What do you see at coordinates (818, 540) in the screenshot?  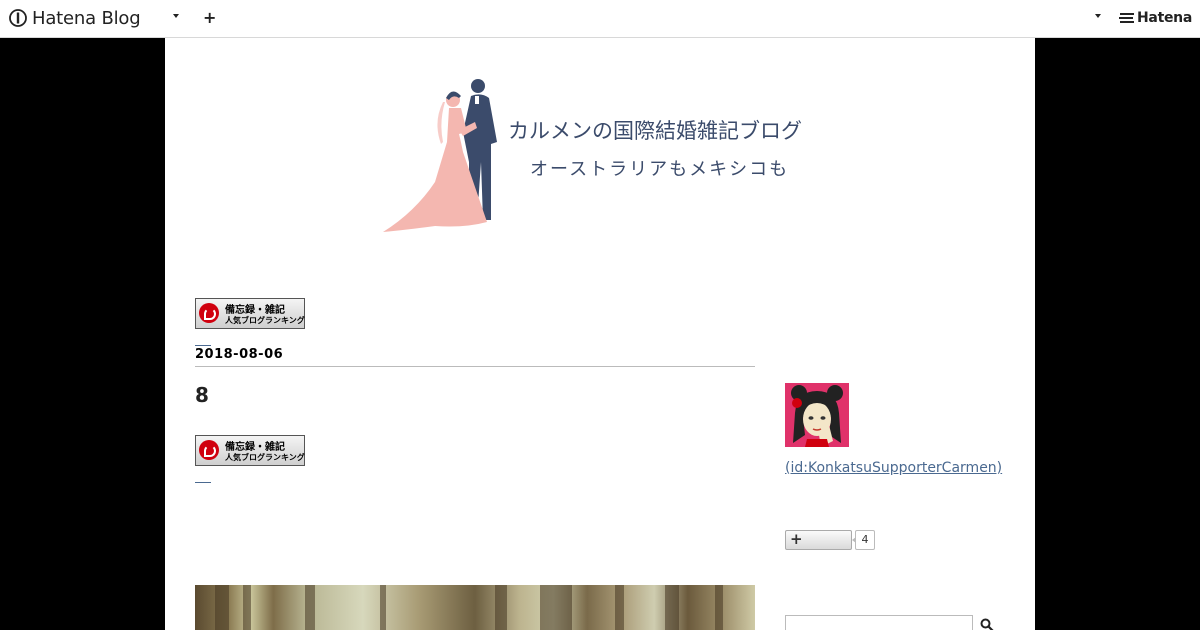 I see `subscribe-button: +` at bounding box center [818, 540].